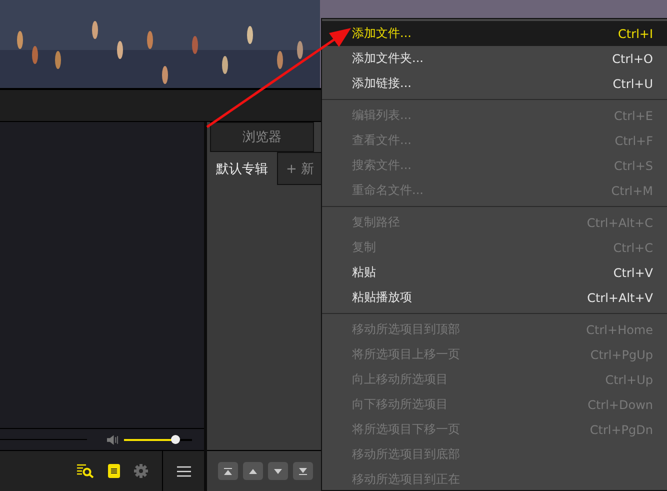  Describe the element at coordinates (620, 297) in the screenshot. I see `shortcut-label: Ctrl+Alt+V` at that location.